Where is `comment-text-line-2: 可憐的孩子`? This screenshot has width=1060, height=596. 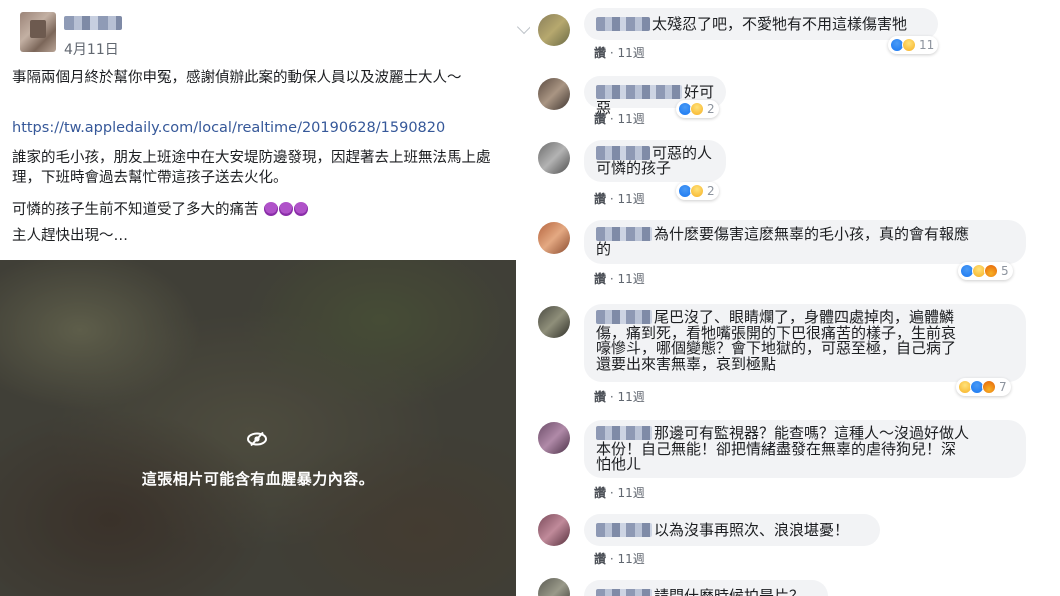
comment-text-line-2: 可憐的孩子 is located at coordinates (634, 168).